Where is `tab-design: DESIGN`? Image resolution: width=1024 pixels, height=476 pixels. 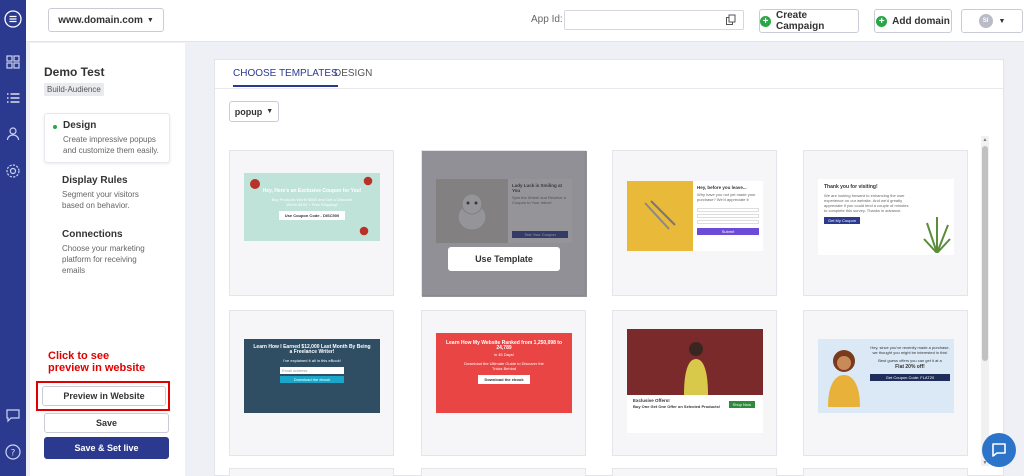 tab-design: DESIGN is located at coordinates (353, 76).